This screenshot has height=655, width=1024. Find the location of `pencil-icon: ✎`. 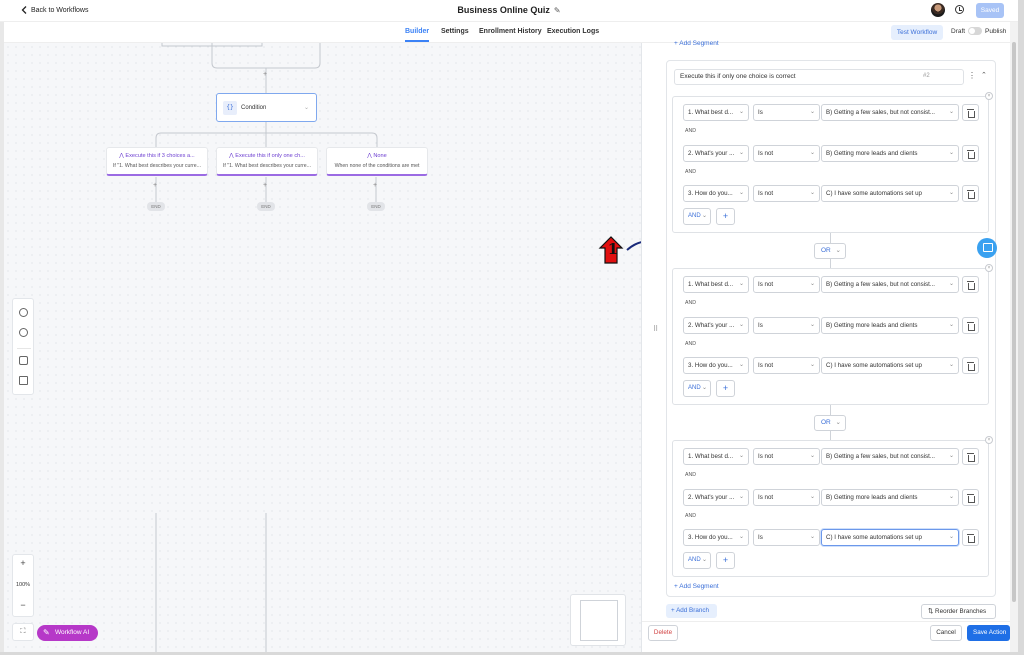

pencil-icon: ✎ is located at coordinates (557, 10).